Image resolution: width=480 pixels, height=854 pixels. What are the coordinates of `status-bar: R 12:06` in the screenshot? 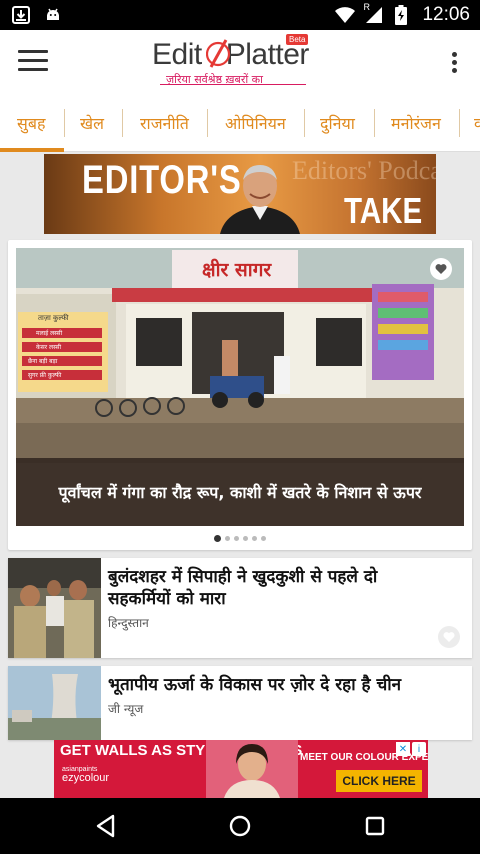 It's located at (240, 15).